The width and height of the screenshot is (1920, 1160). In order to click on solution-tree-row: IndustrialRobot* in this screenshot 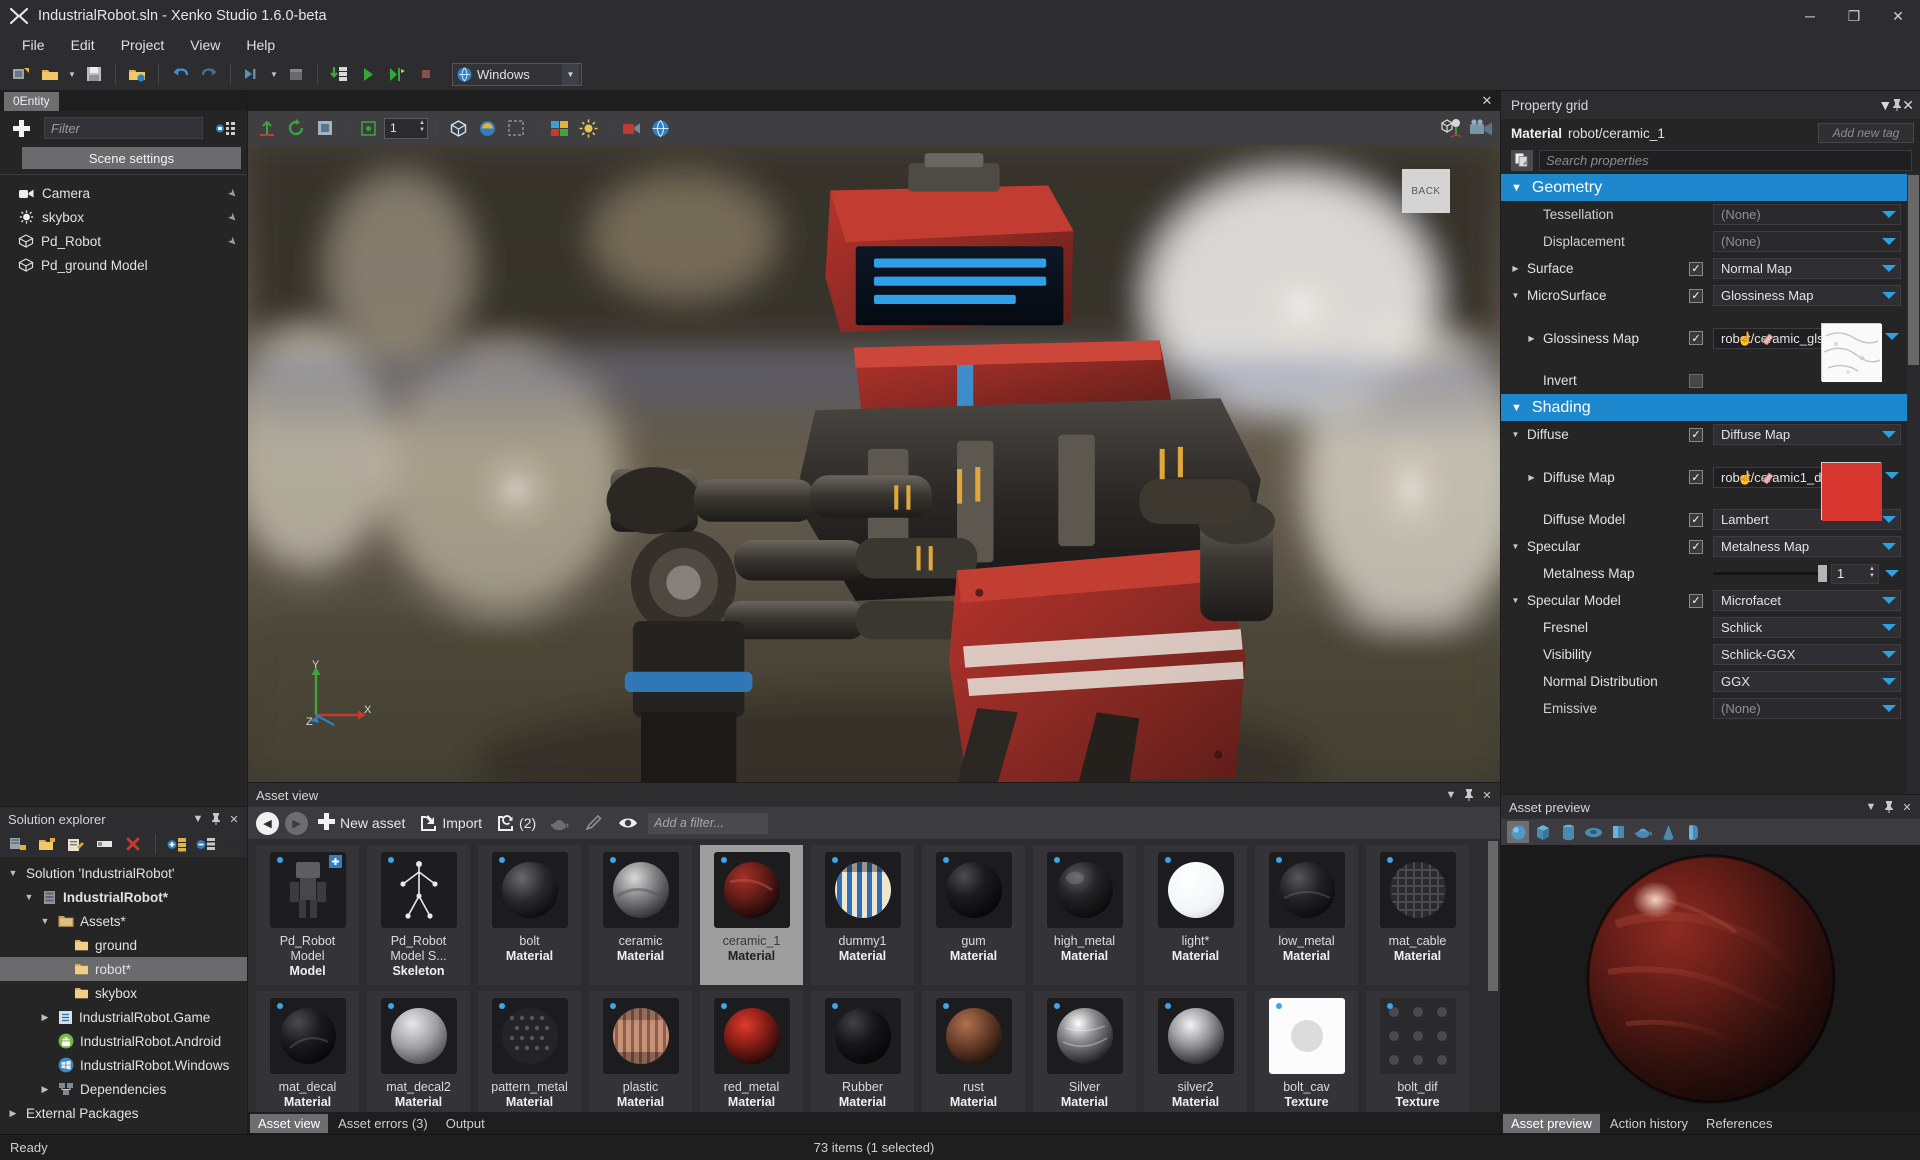, I will do `click(123, 897)`.